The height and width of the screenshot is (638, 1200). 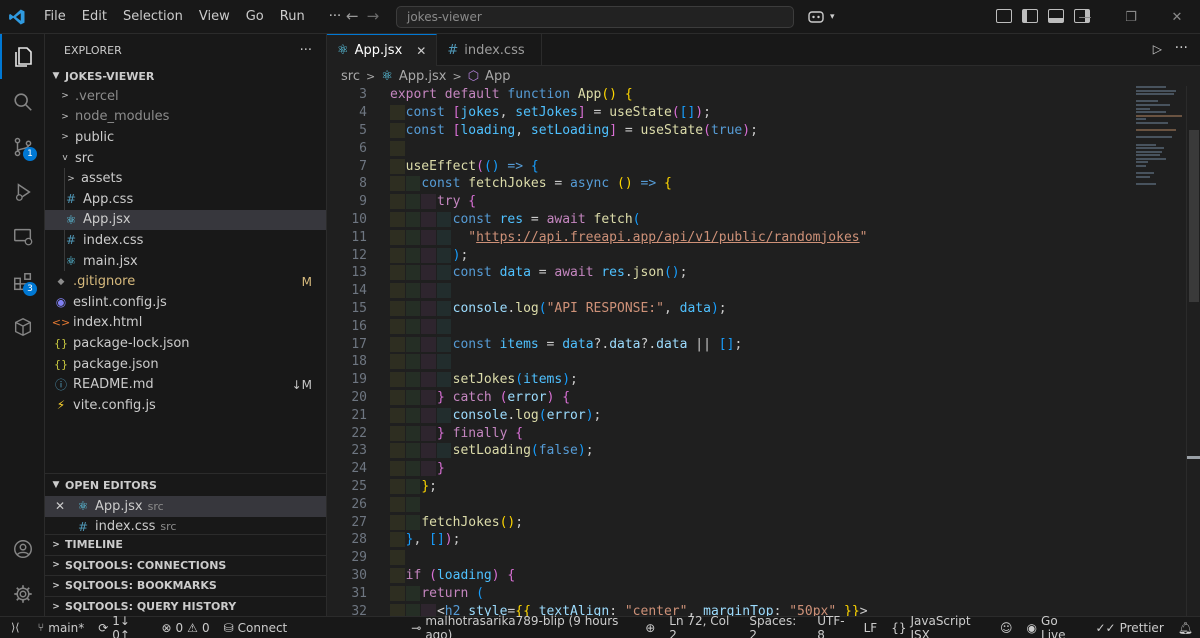 What do you see at coordinates (1181, 48) in the screenshot?
I see `more-actions-icon: ···` at bounding box center [1181, 48].